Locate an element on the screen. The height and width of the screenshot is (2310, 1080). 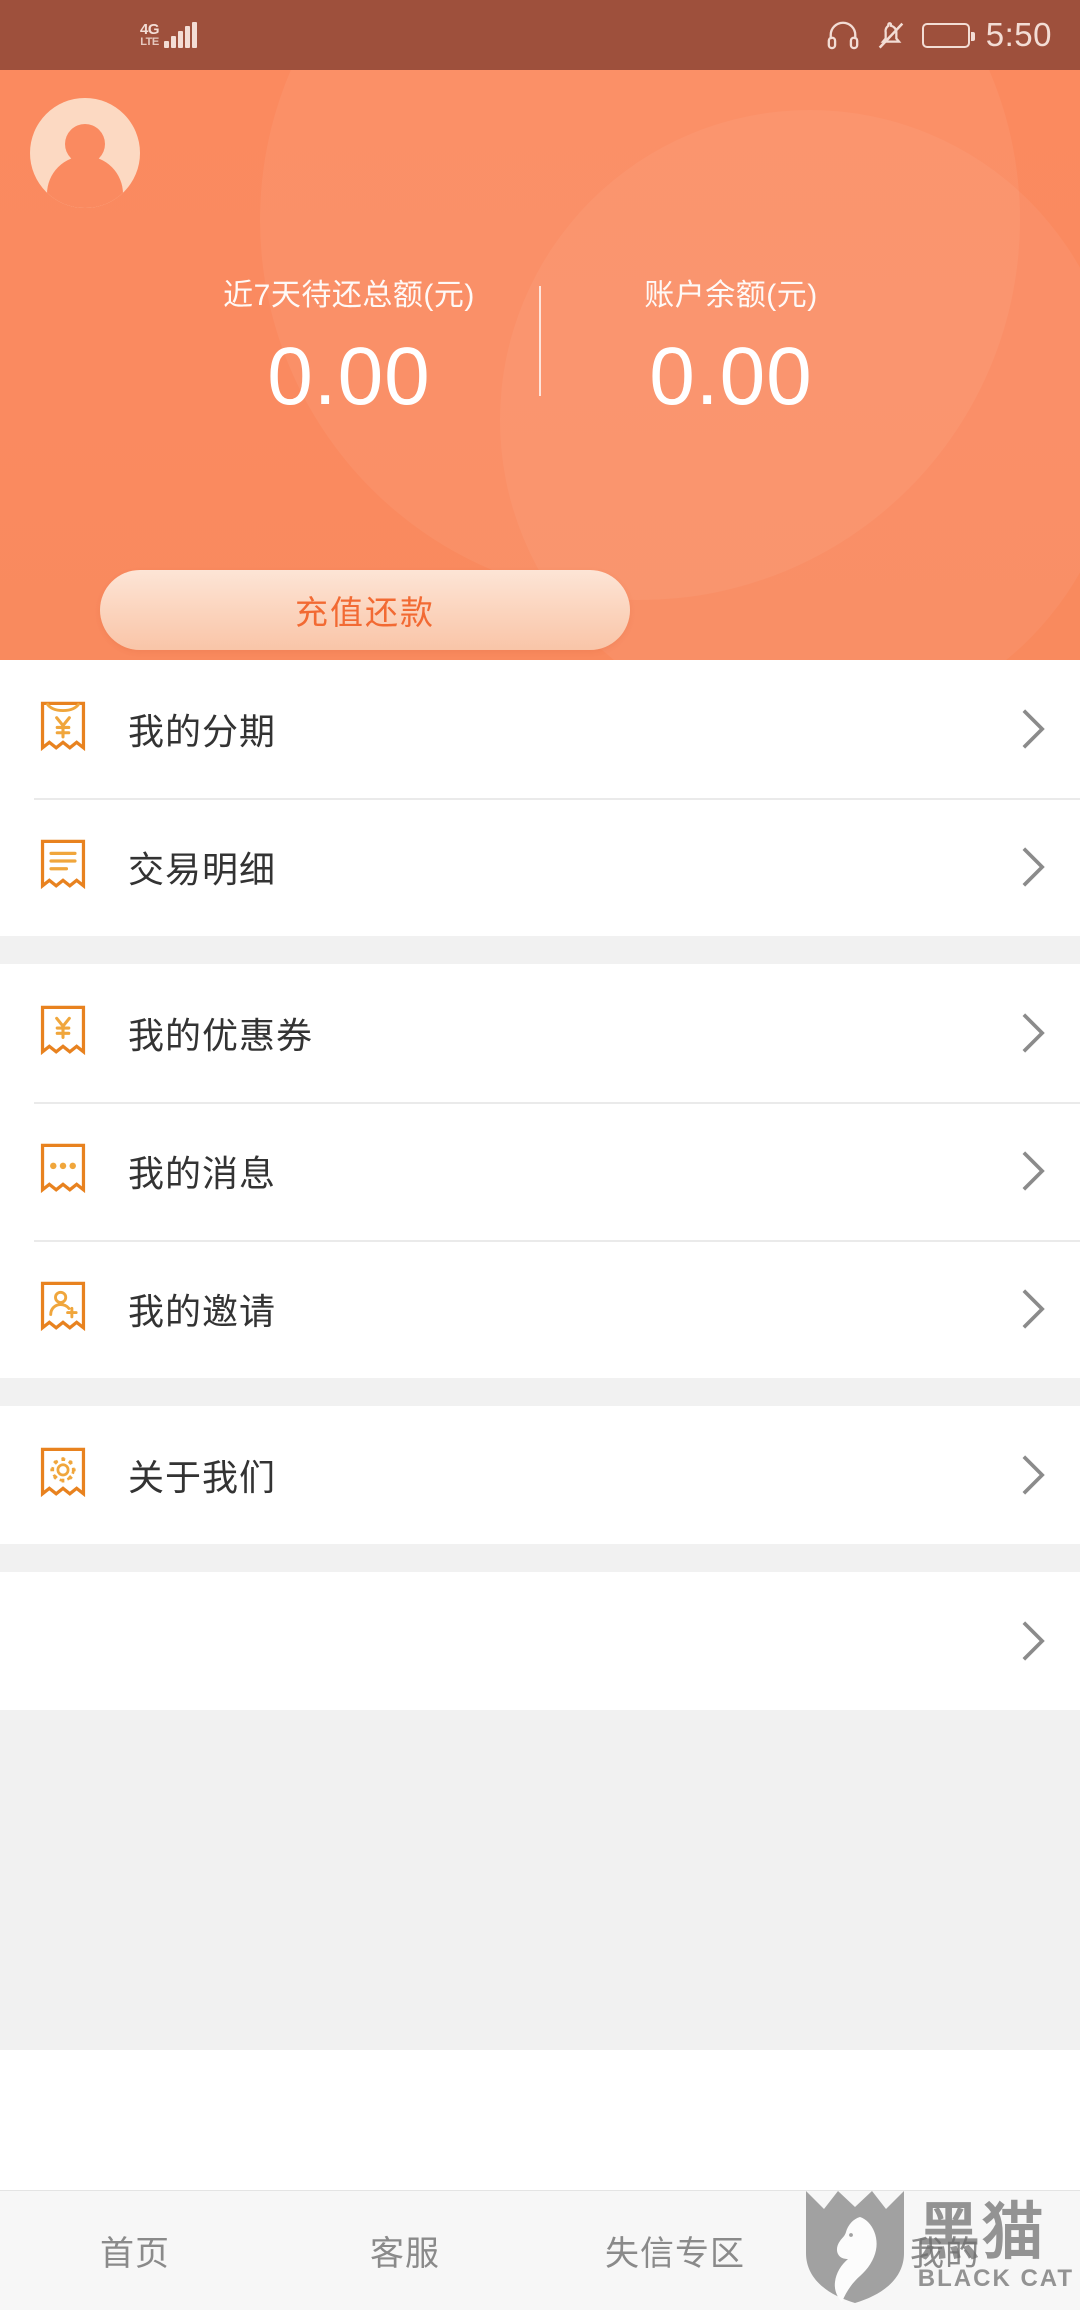
menu-group-1: 我的分期 交易明细 is located at coordinates (540, 798).